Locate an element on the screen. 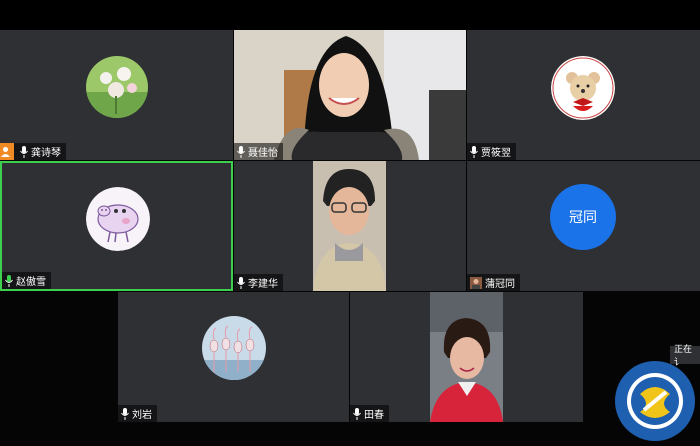  participant-name: 贾筱翌 is located at coordinates (496, 153).